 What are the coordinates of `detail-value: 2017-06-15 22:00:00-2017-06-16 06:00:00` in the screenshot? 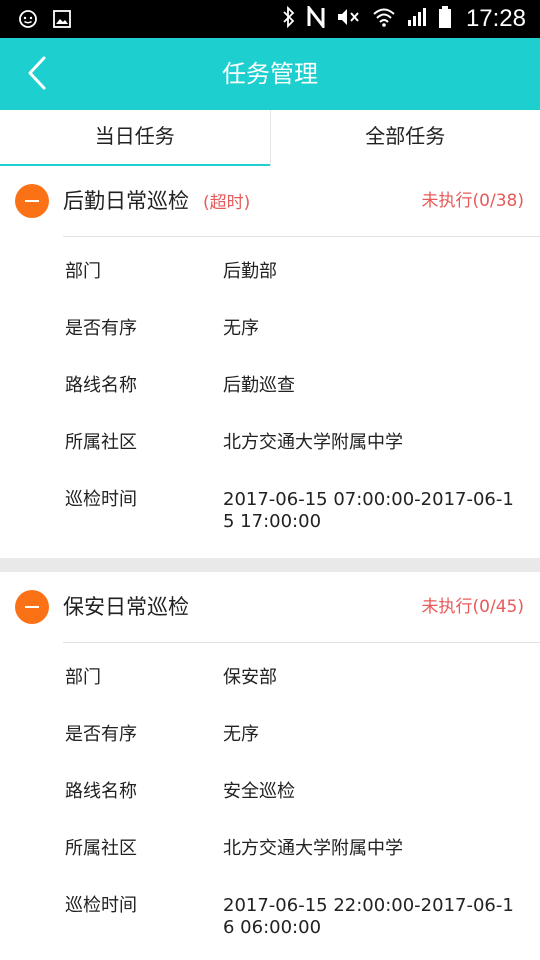 It's located at (368, 916).